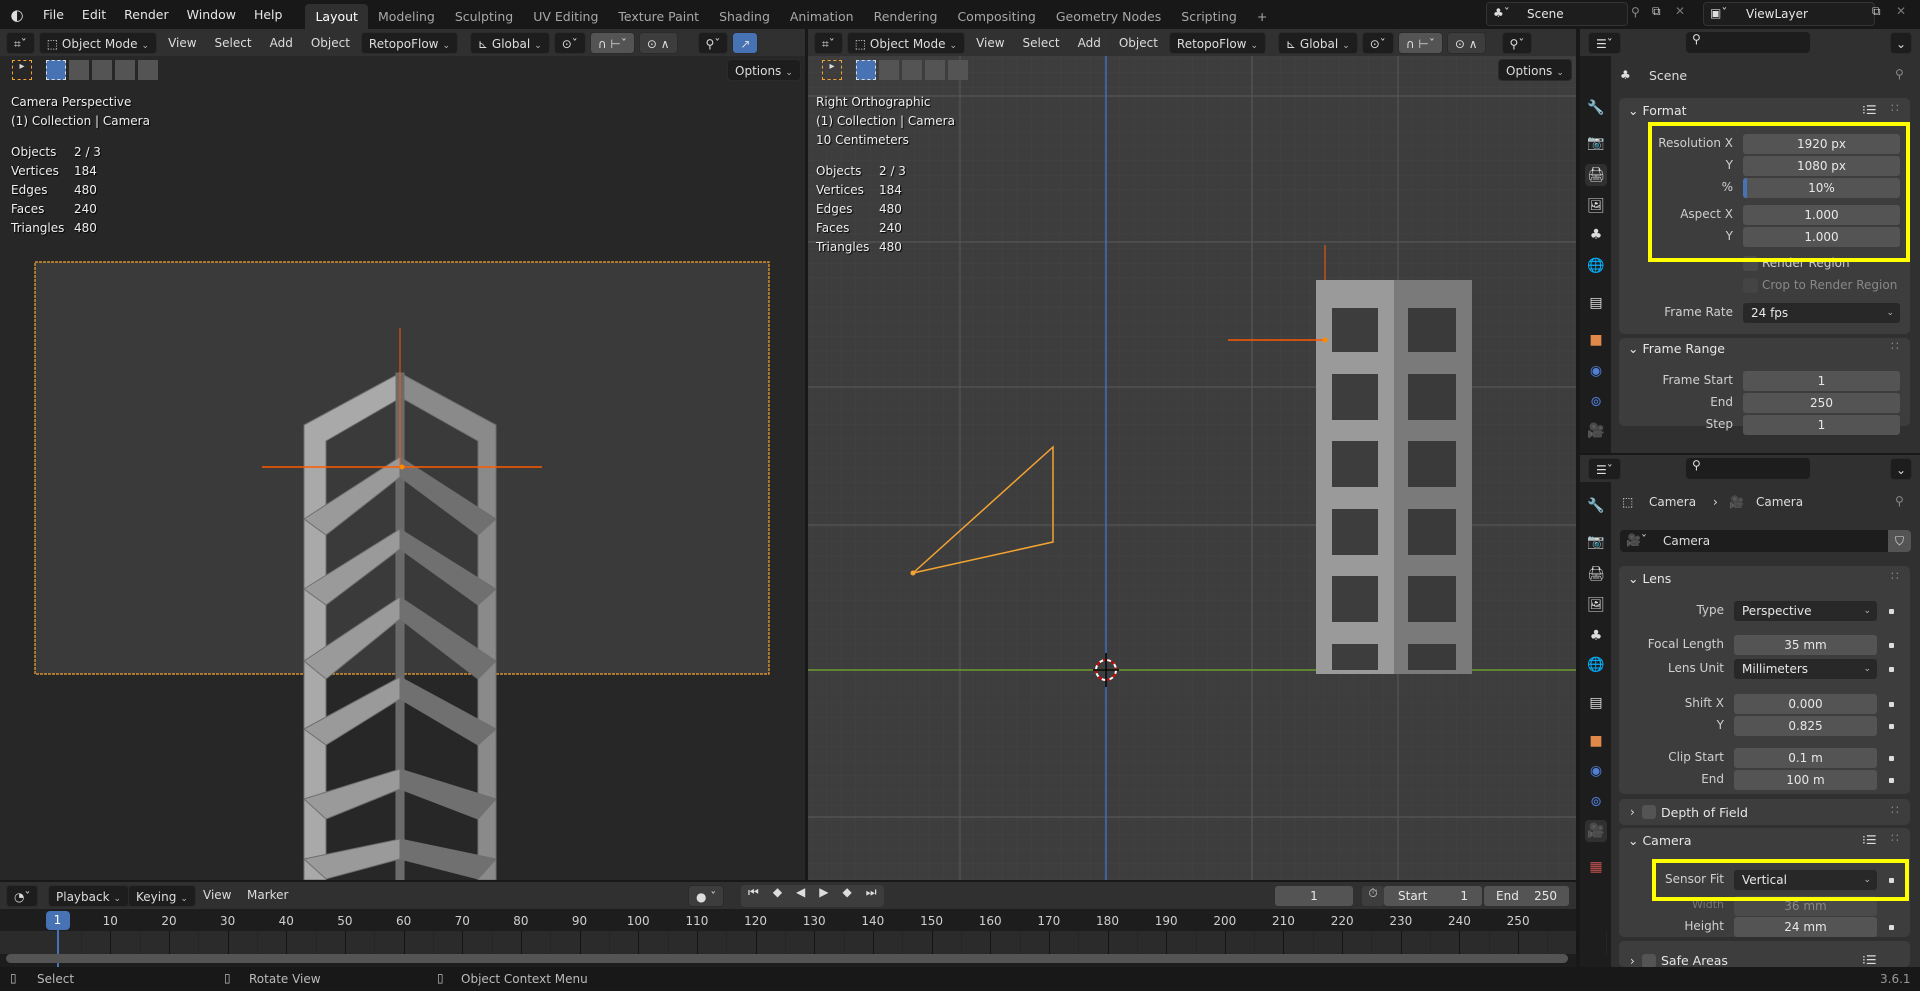 The width and height of the screenshot is (1920, 991). Describe the element at coordinates (22, 896) in the screenshot. I see `editor-type-icon: ◔ˇ` at that location.